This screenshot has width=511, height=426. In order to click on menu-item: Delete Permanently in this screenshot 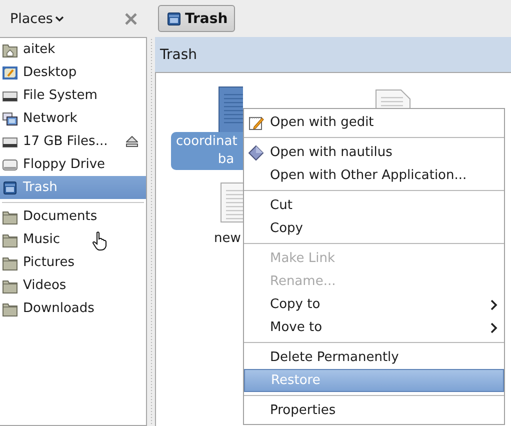, I will do `click(374, 357)`.